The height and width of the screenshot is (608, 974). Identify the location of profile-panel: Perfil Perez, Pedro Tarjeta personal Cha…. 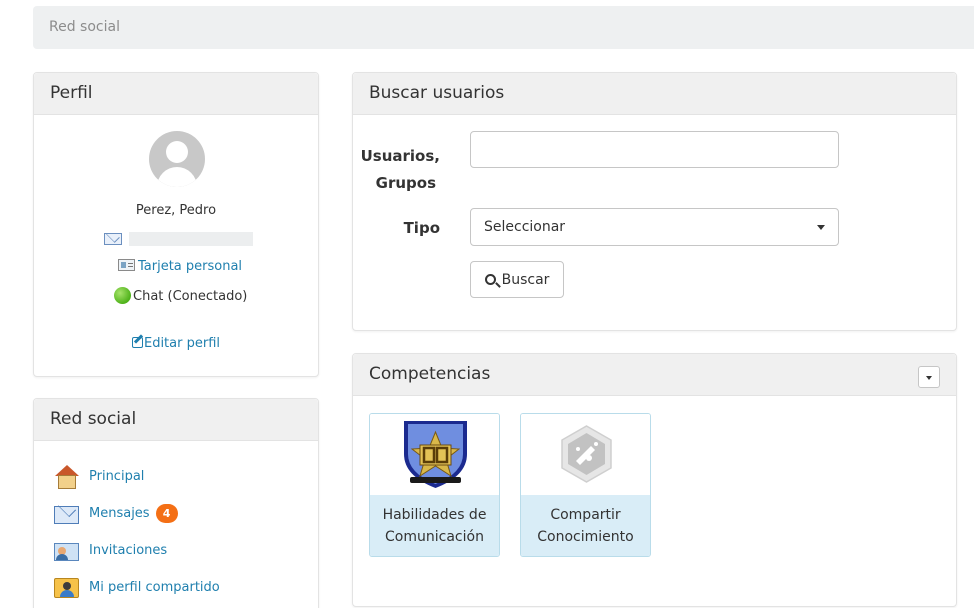
(176, 224).